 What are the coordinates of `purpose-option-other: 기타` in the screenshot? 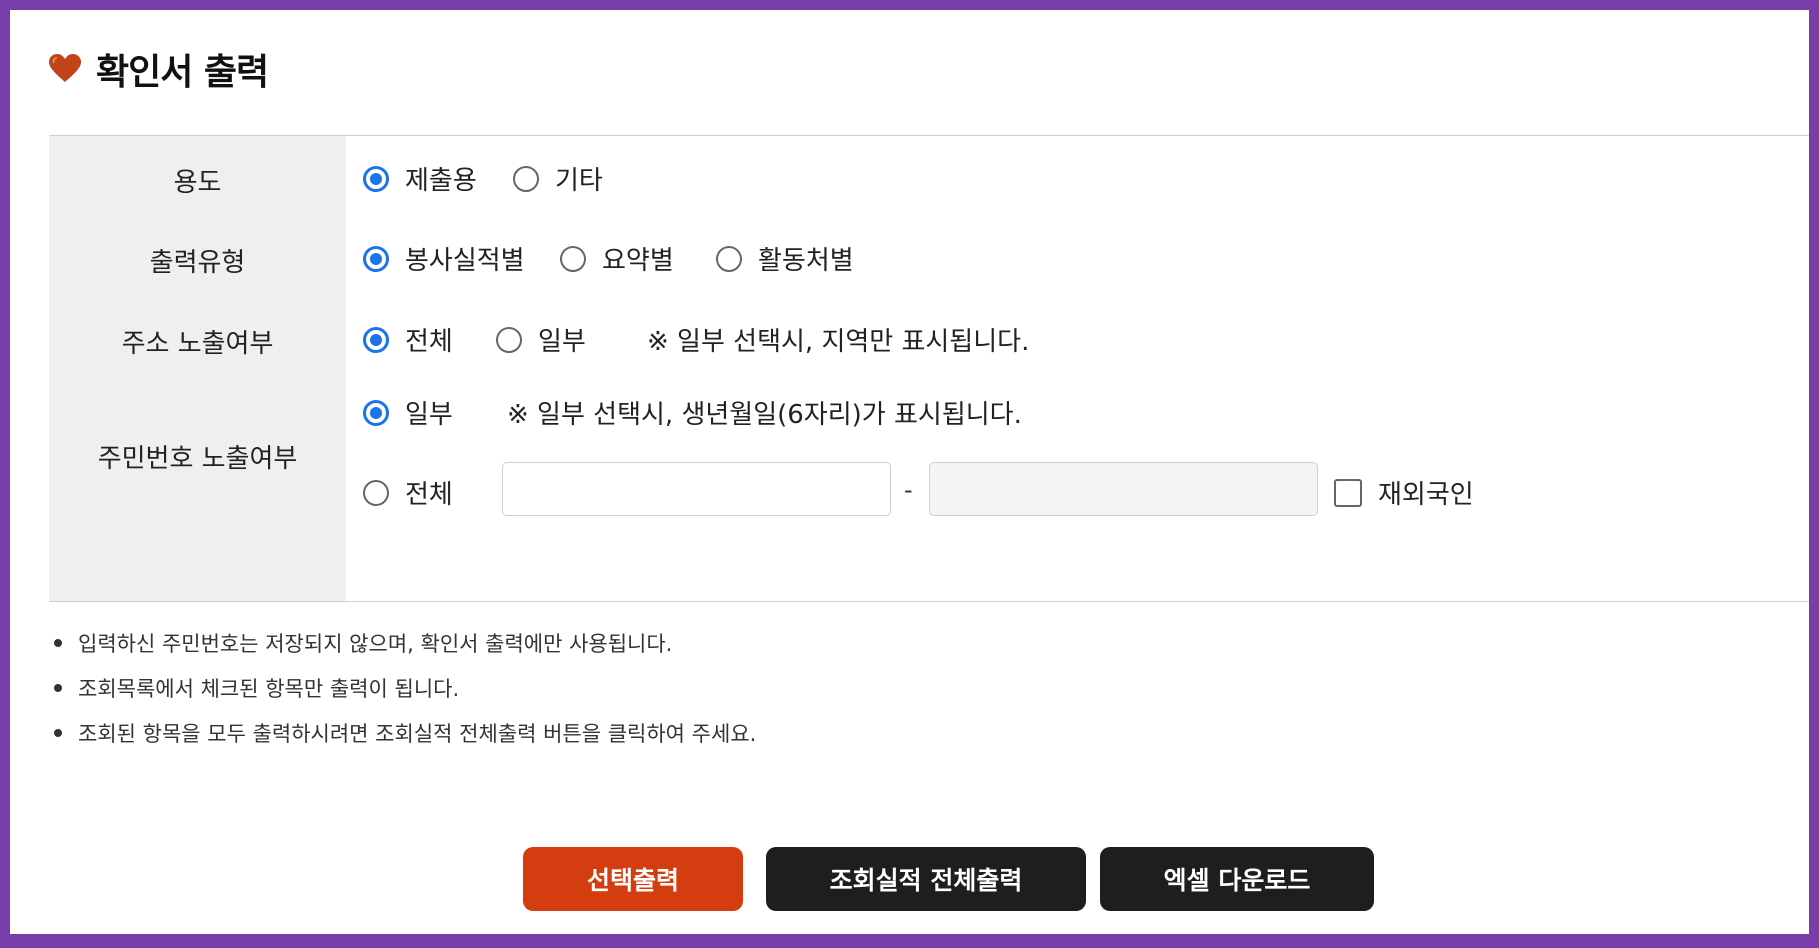 It's located at (558, 178).